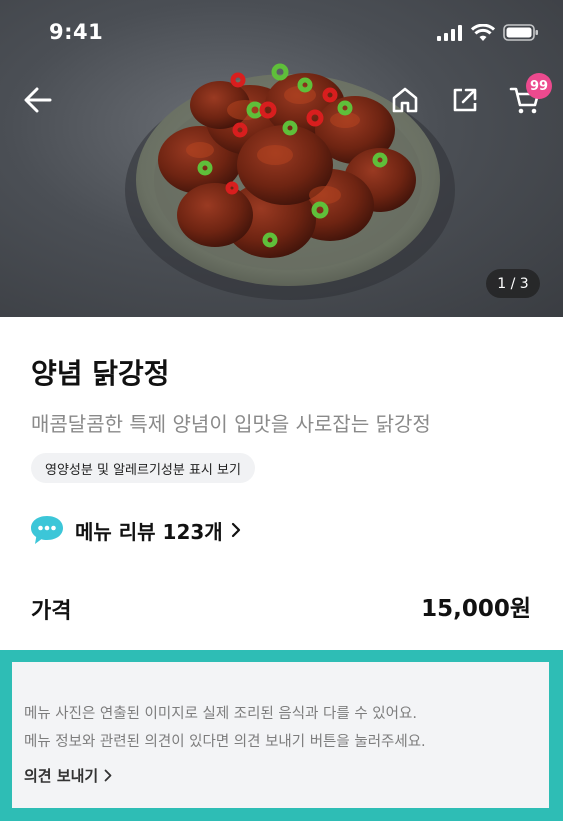 The height and width of the screenshot is (821, 563). I want to click on share-icon, so click(465, 100).